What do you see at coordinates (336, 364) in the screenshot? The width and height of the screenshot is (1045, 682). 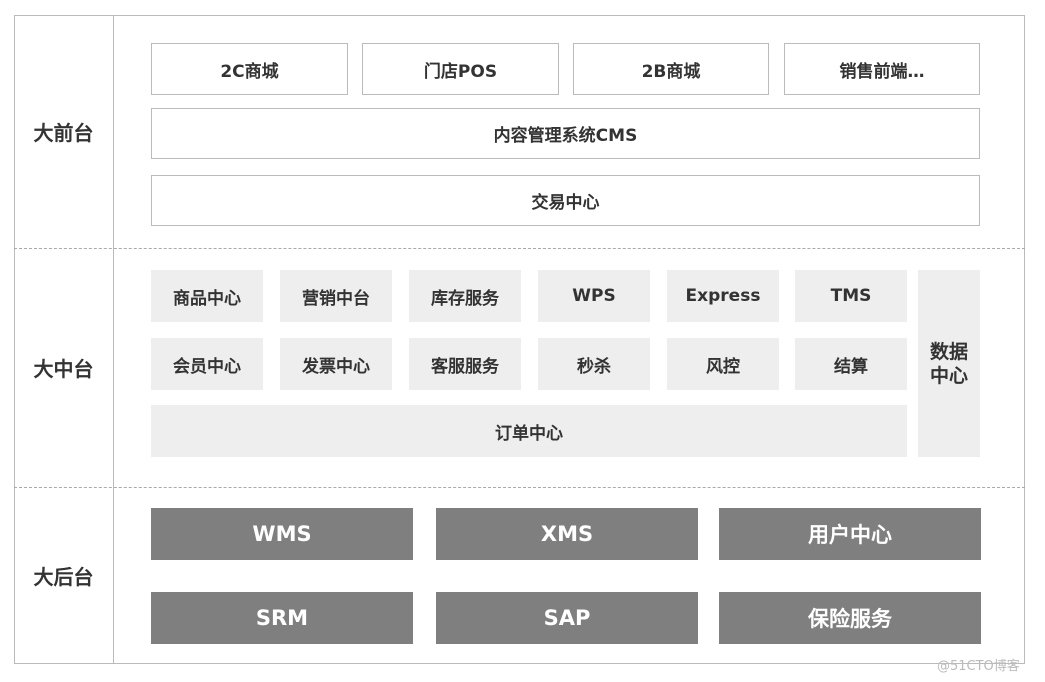 I see `service-box: 发票中心` at bounding box center [336, 364].